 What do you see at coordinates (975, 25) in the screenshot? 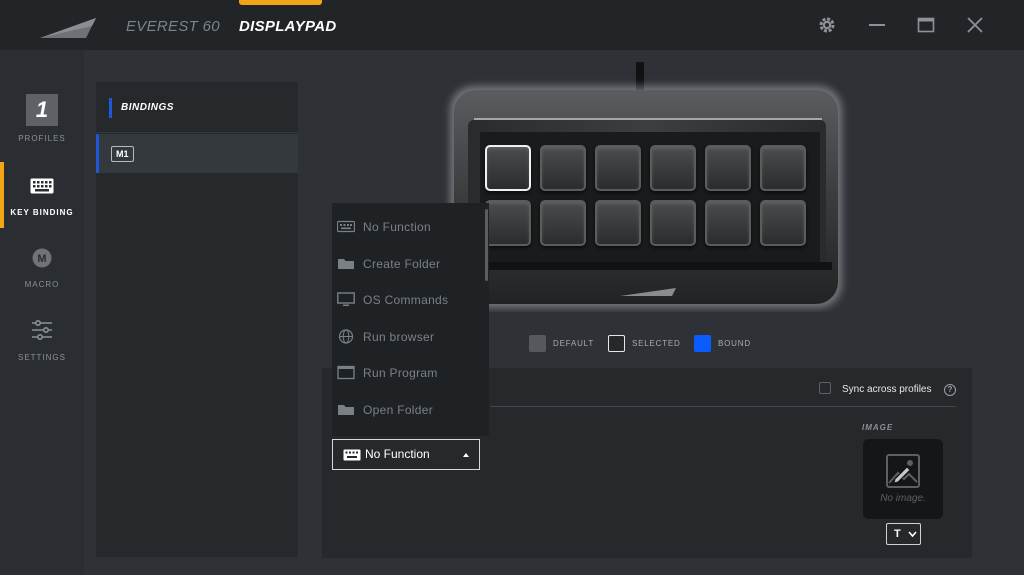
I see `close-icon` at bounding box center [975, 25].